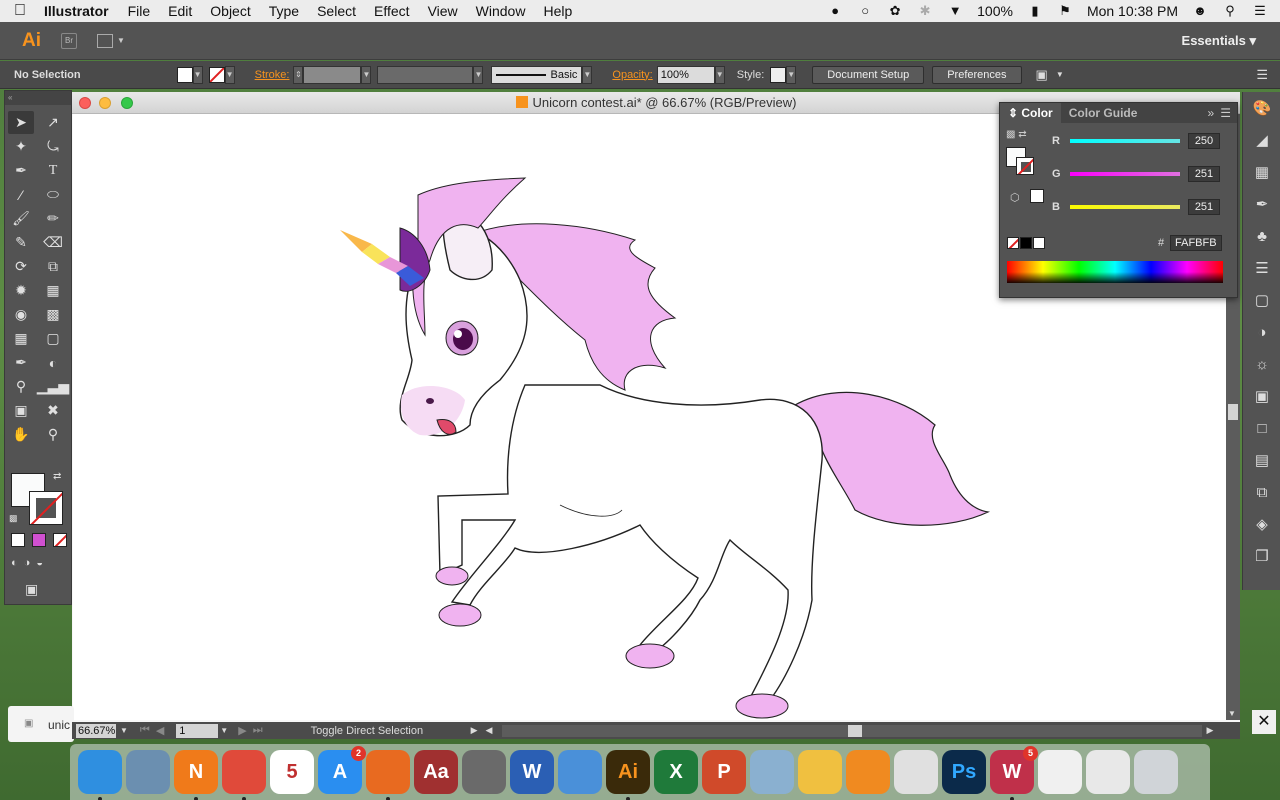 The image size is (1280, 800). What do you see at coordinates (31, 589) in the screenshot?
I see `screen-mode-icon: ▣` at bounding box center [31, 589].